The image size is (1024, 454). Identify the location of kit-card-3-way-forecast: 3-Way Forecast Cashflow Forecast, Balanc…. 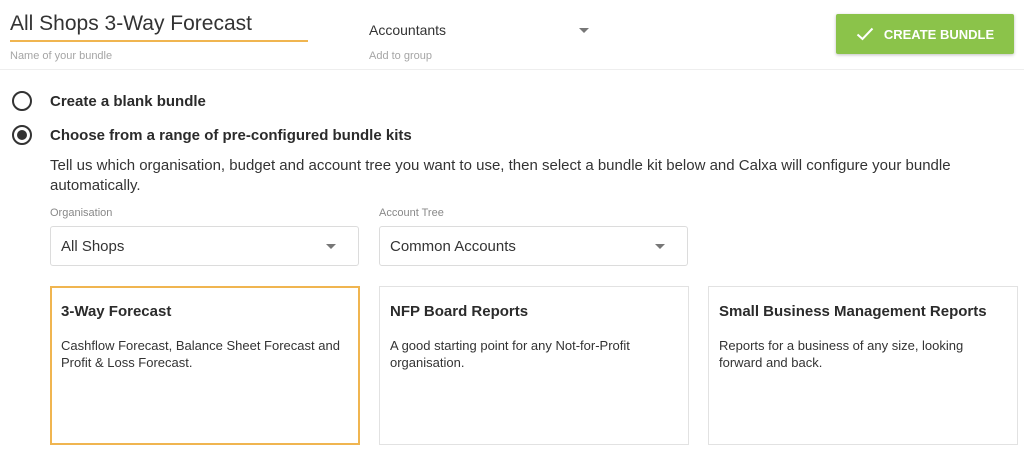
(205, 365).